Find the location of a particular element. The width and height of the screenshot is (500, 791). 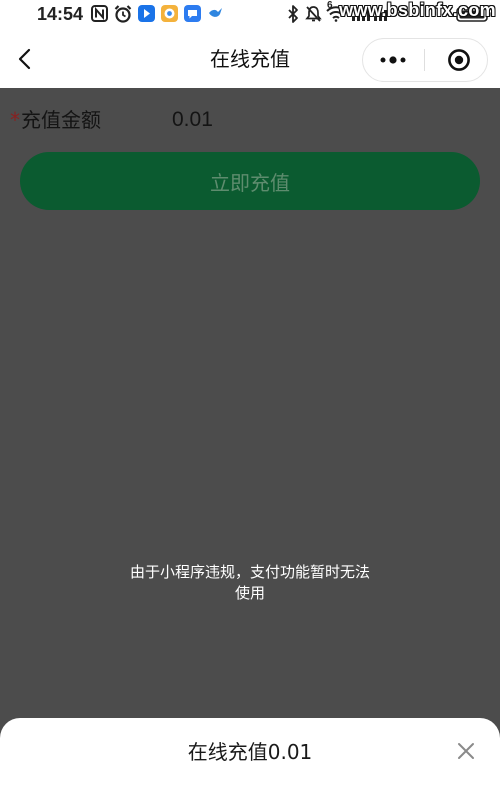

nav-bar: 在线充值 is located at coordinates (250, 59).